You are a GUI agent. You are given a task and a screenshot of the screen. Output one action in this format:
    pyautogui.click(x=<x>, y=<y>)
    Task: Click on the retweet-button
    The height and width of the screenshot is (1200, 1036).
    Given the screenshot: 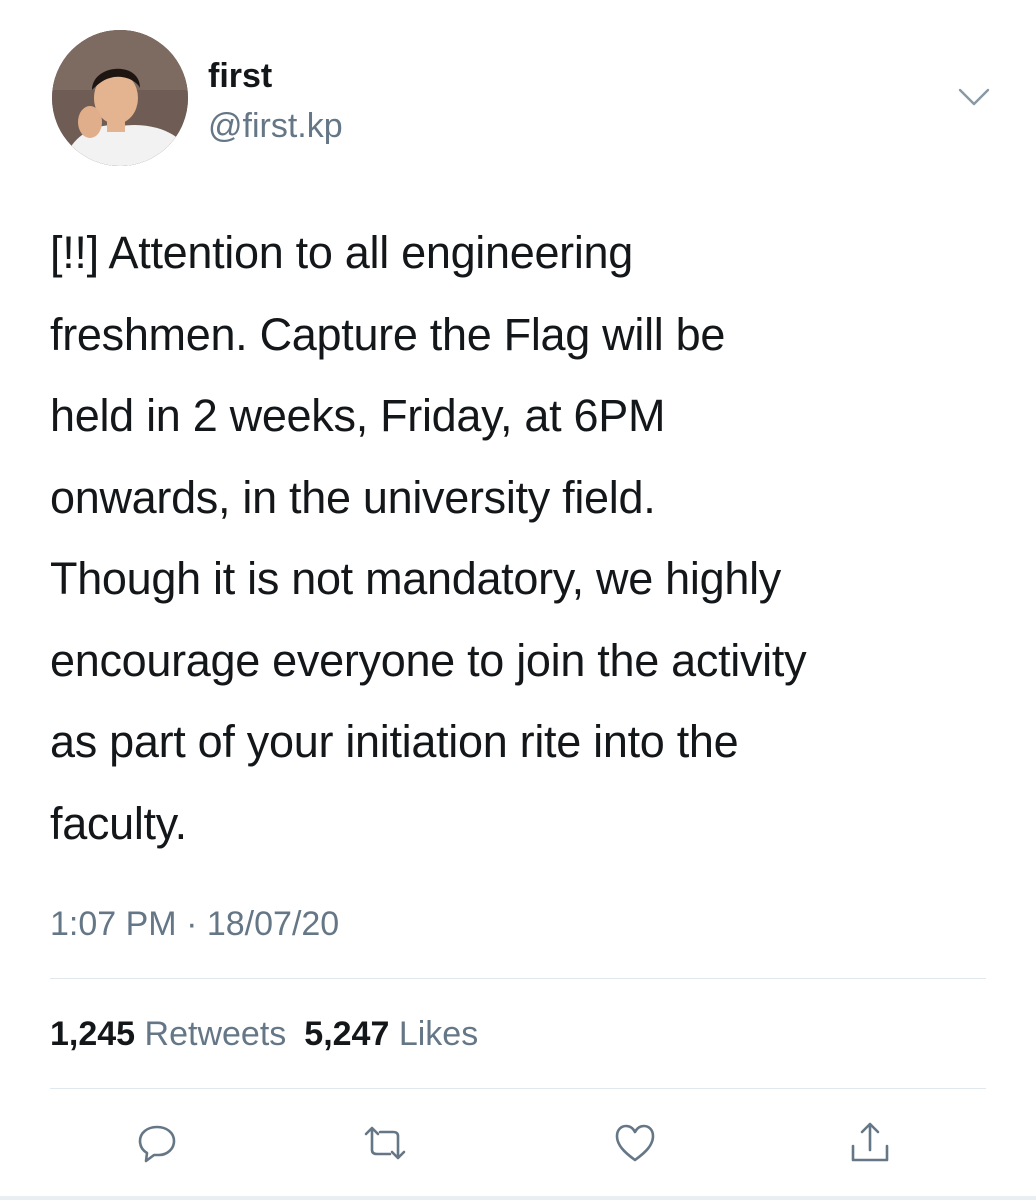 What is the action you would take?
    pyautogui.click(x=385, y=1143)
    